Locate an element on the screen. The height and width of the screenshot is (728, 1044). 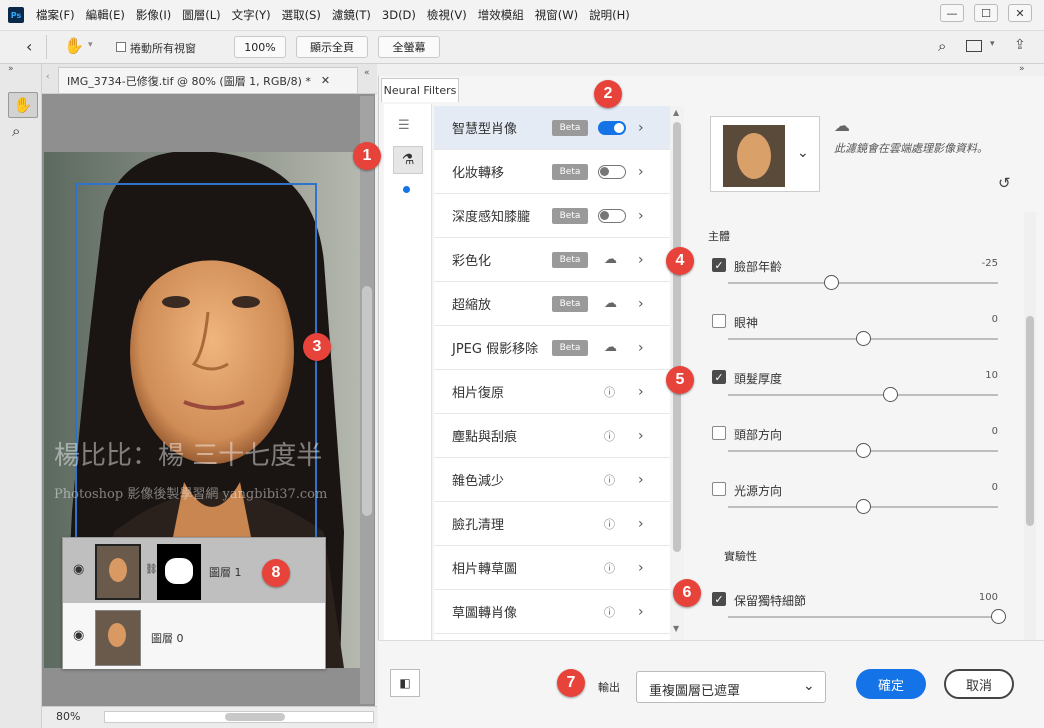
ok-button: 確定 is located at coordinates (891, 684).